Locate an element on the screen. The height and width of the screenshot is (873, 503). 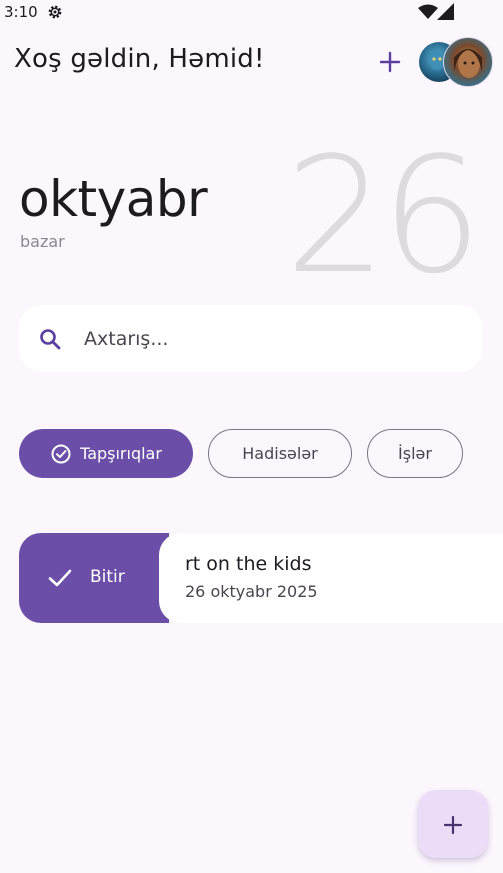
tab-events-label: Hadisələr is located at coordinates (280, 453).